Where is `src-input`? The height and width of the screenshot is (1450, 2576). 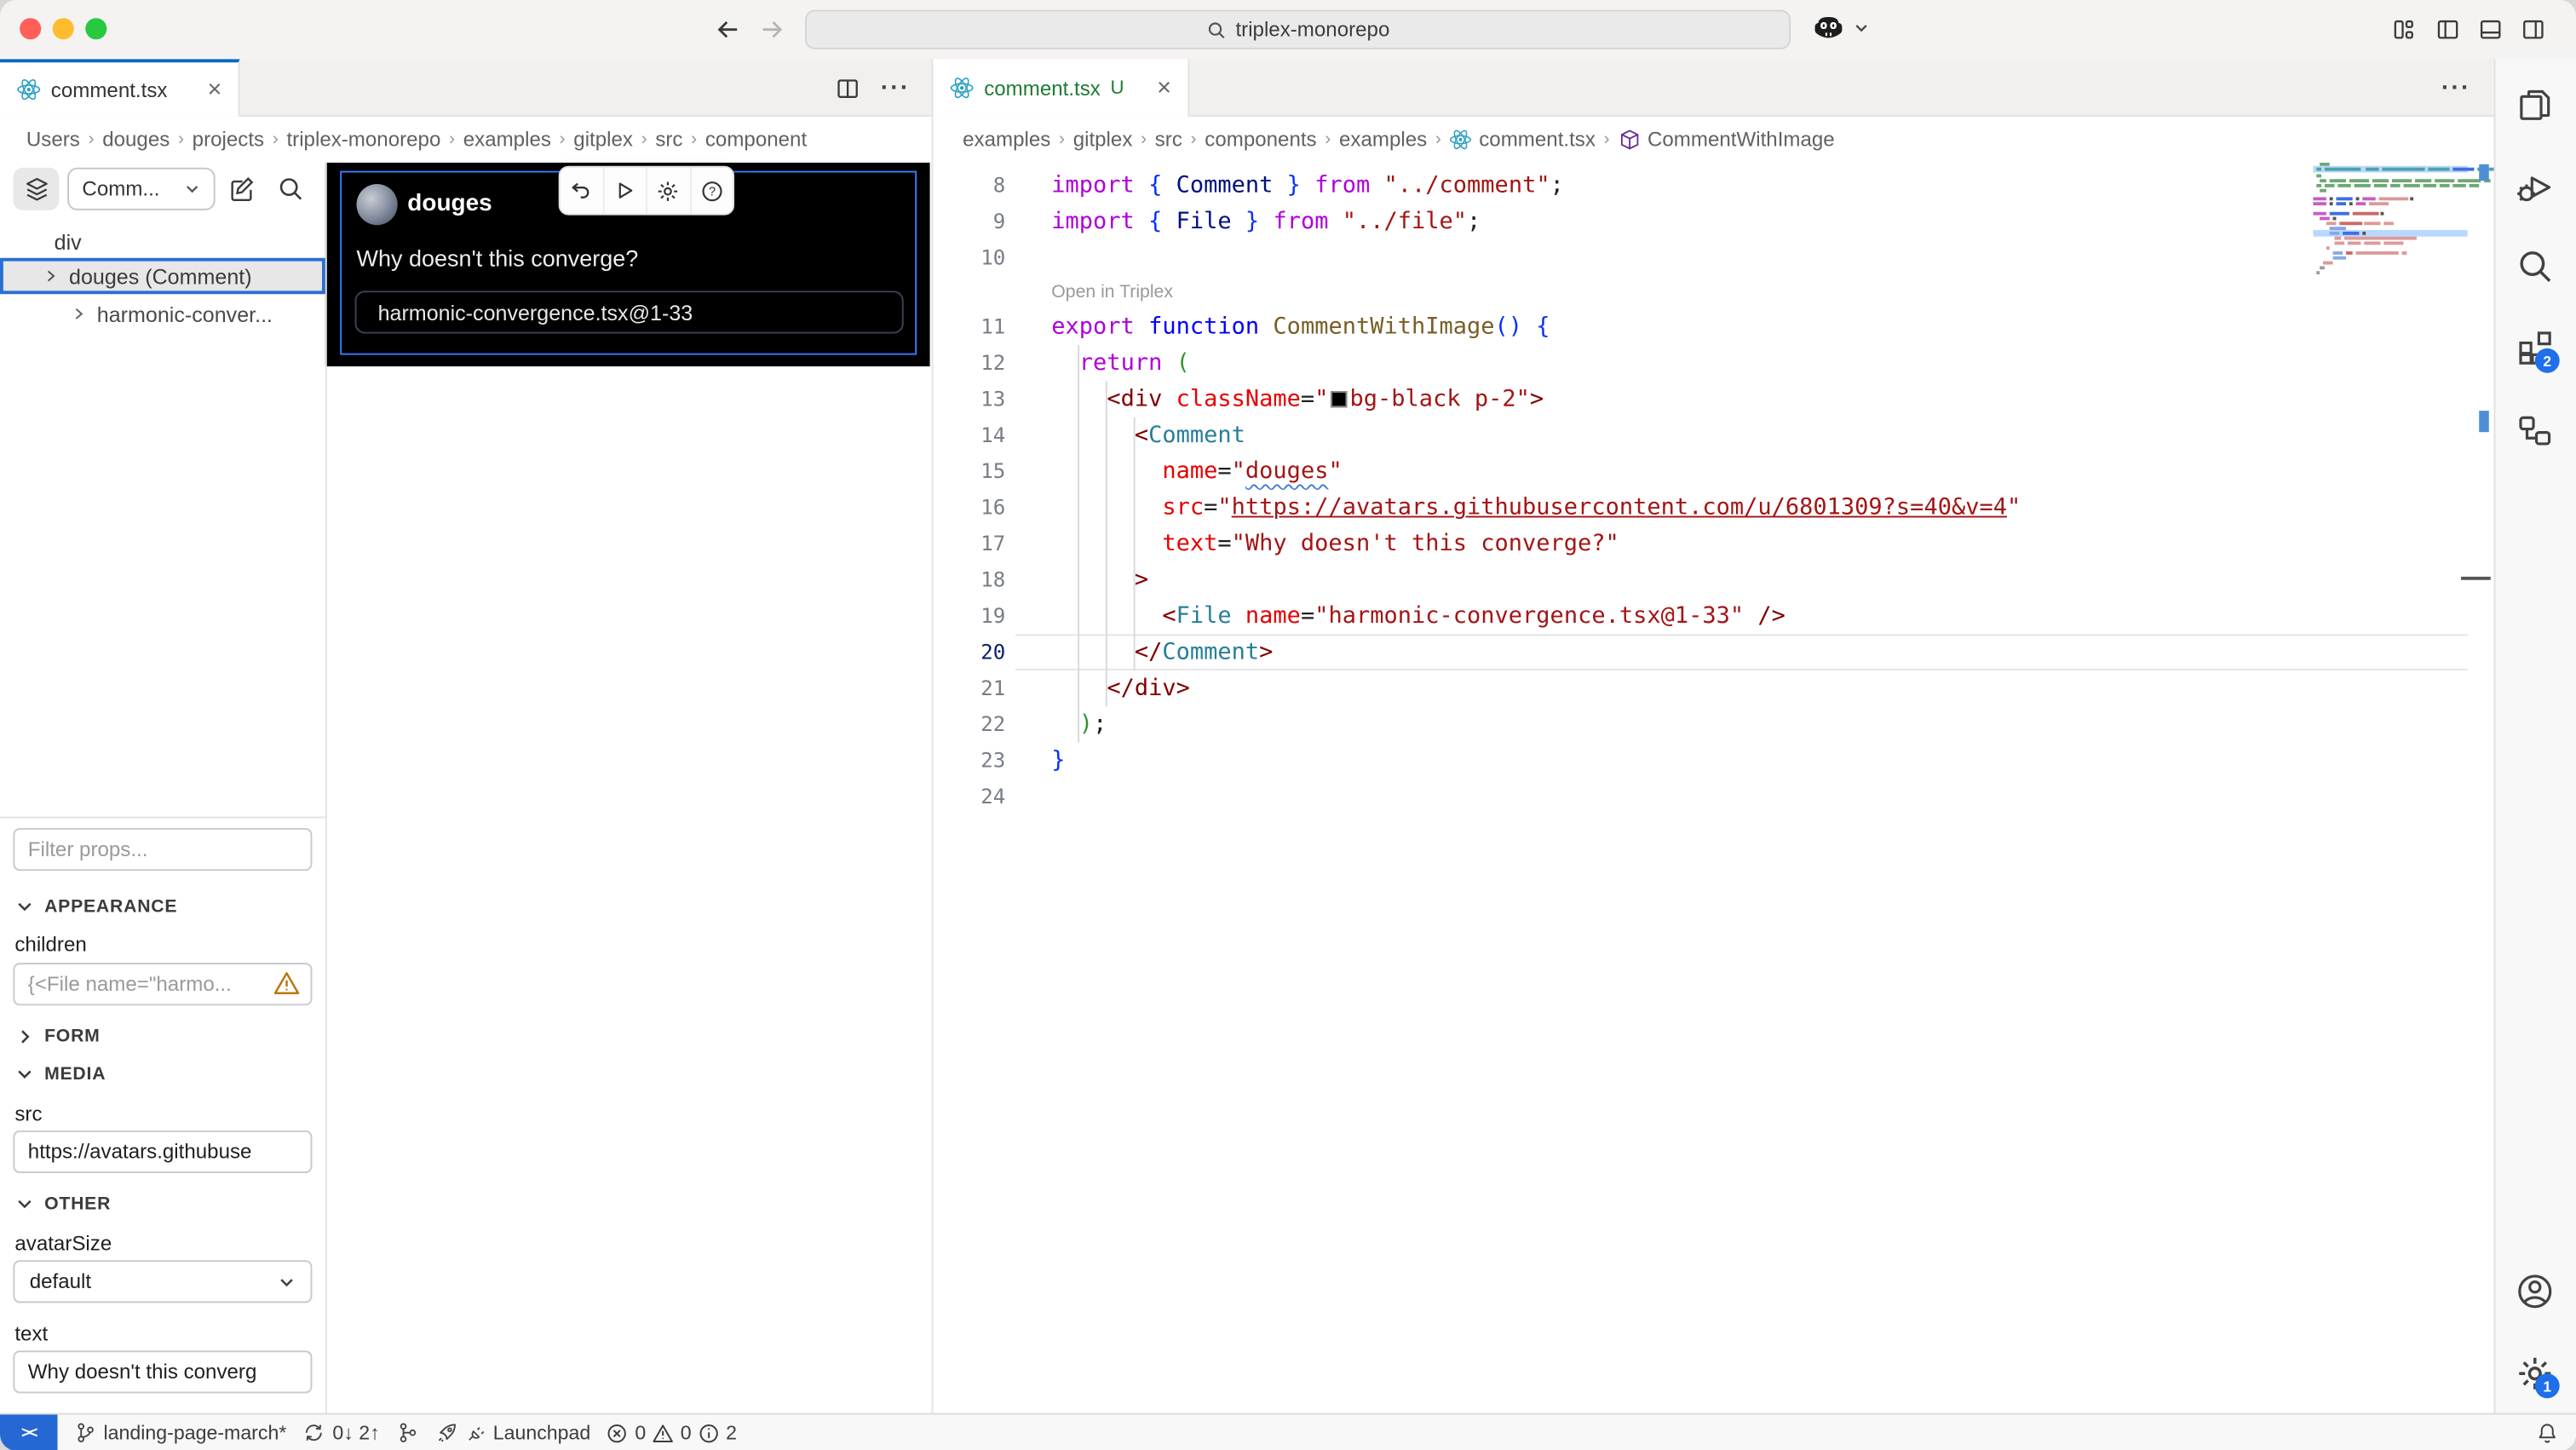
src-input is located at coordinates (163, 1151).